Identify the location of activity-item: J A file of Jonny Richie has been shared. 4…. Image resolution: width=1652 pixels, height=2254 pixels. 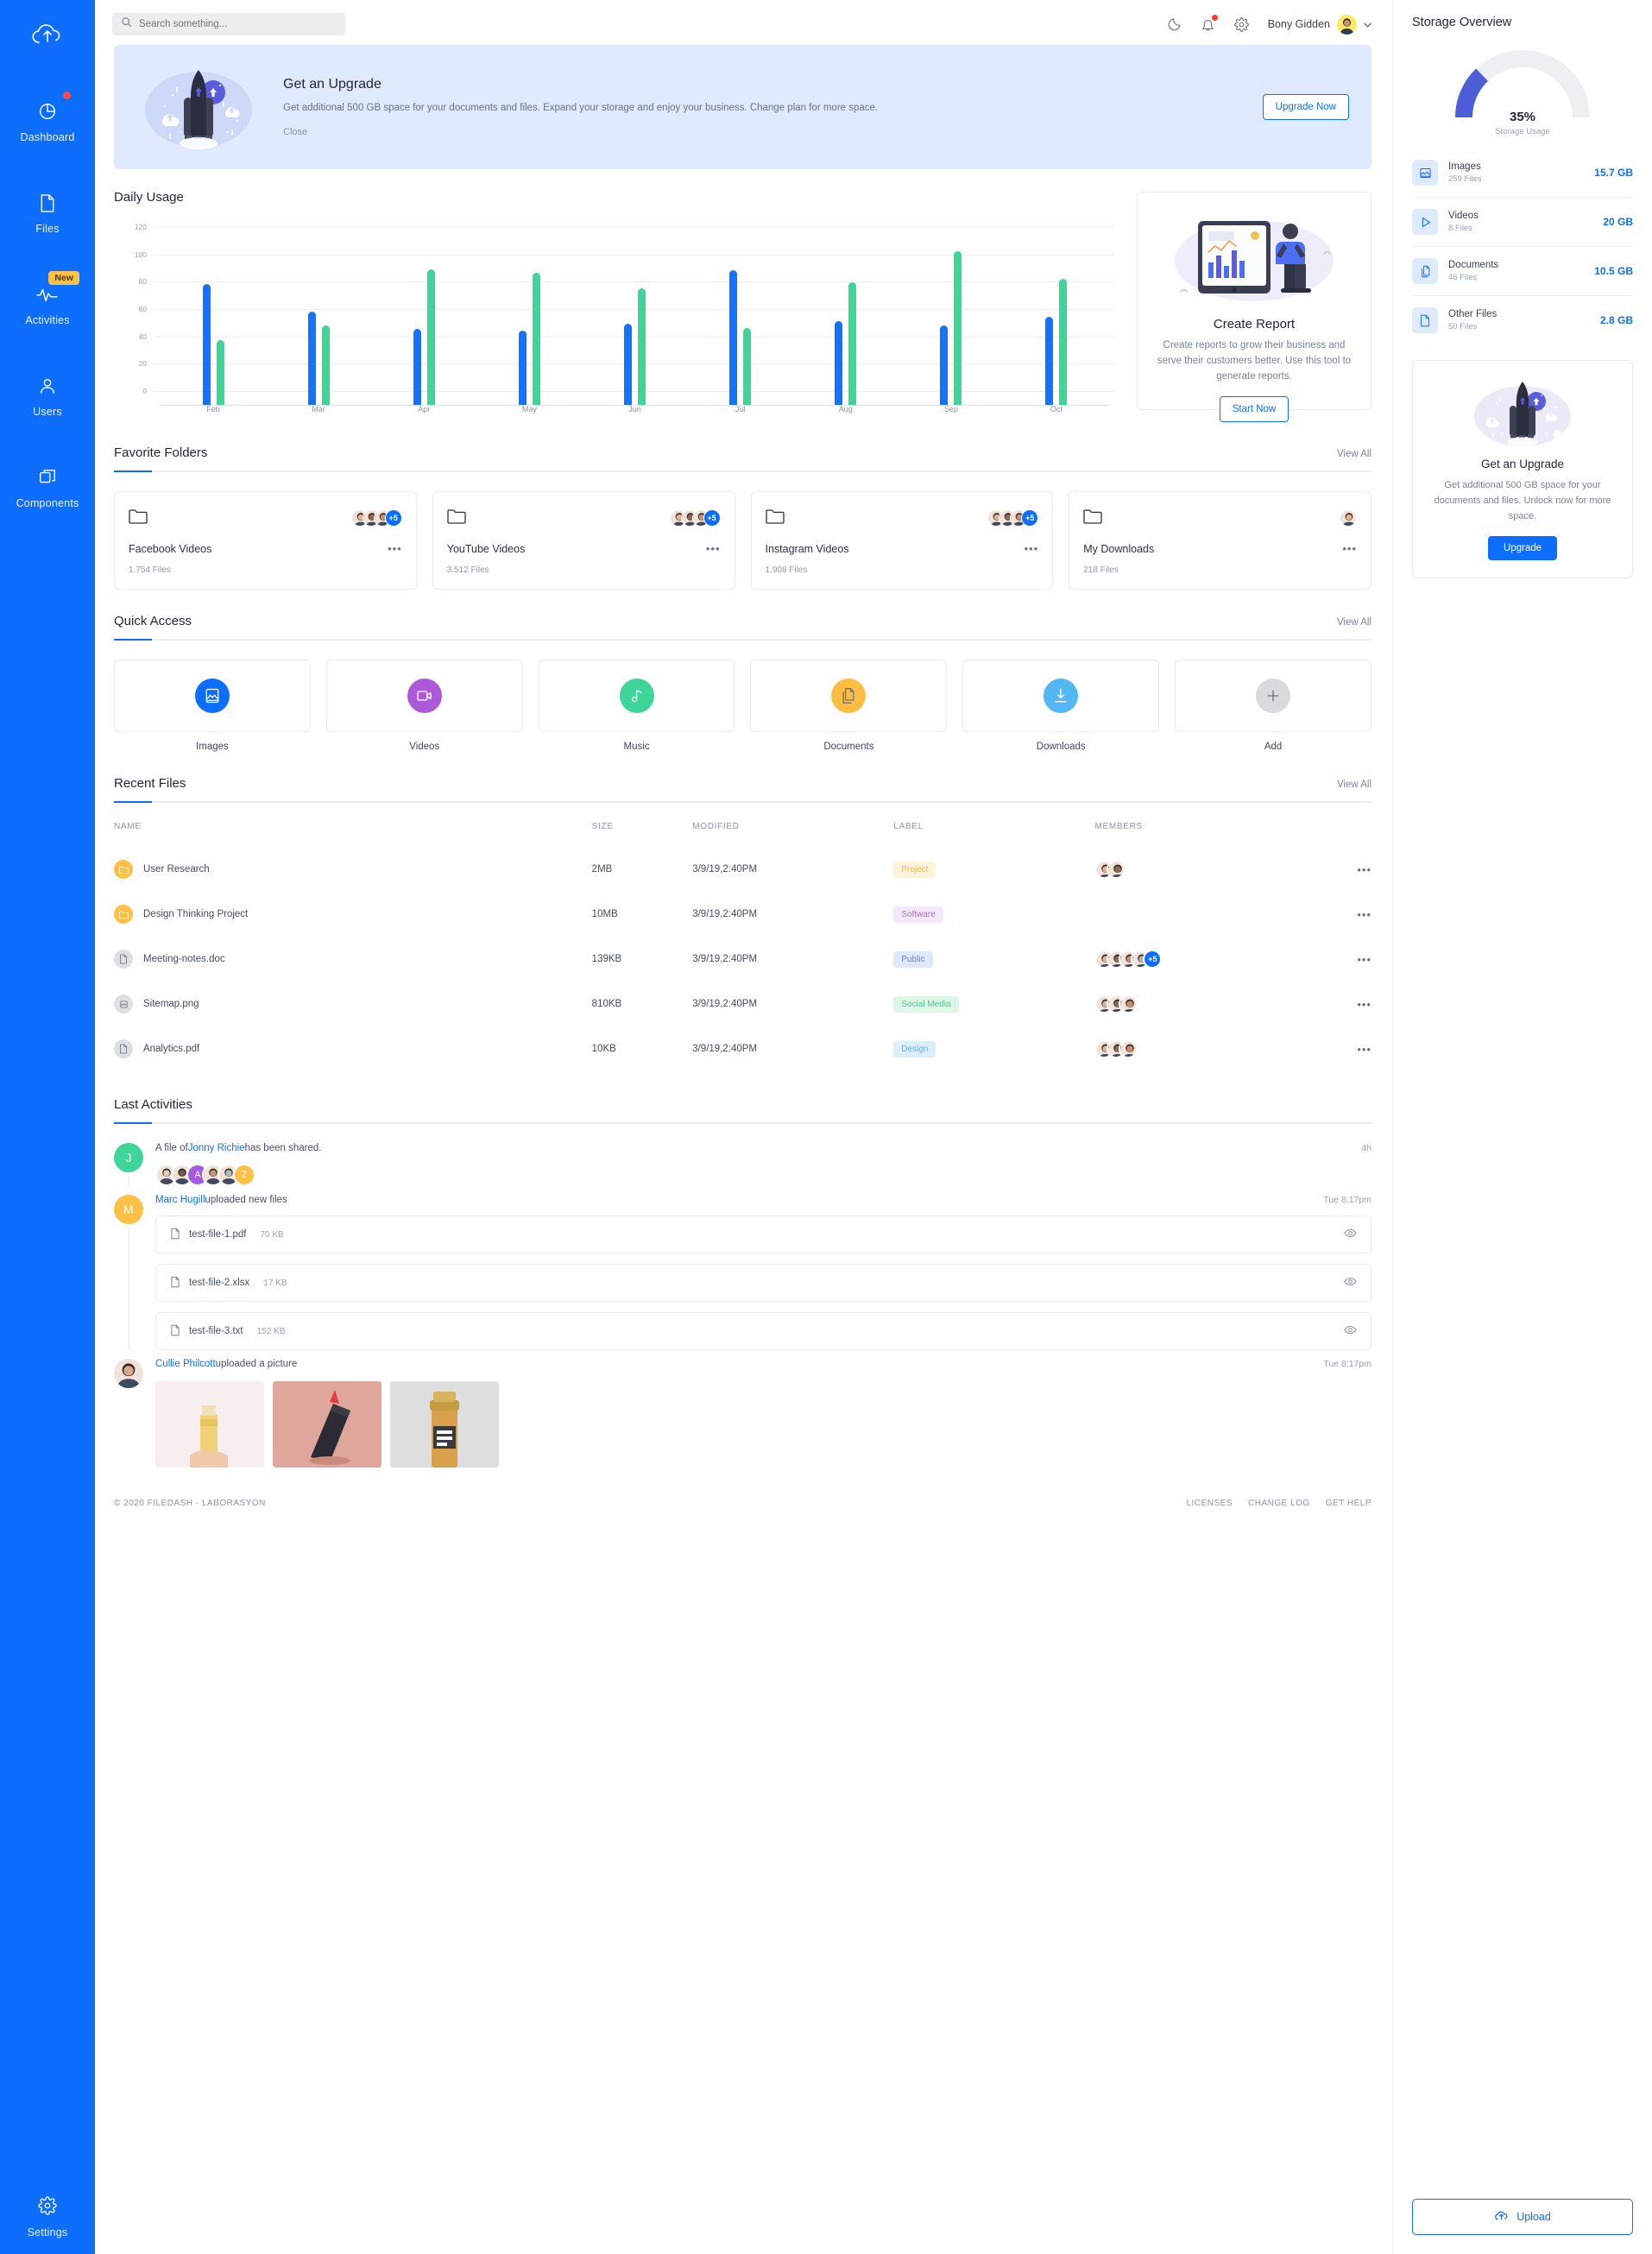
(742, 1169).